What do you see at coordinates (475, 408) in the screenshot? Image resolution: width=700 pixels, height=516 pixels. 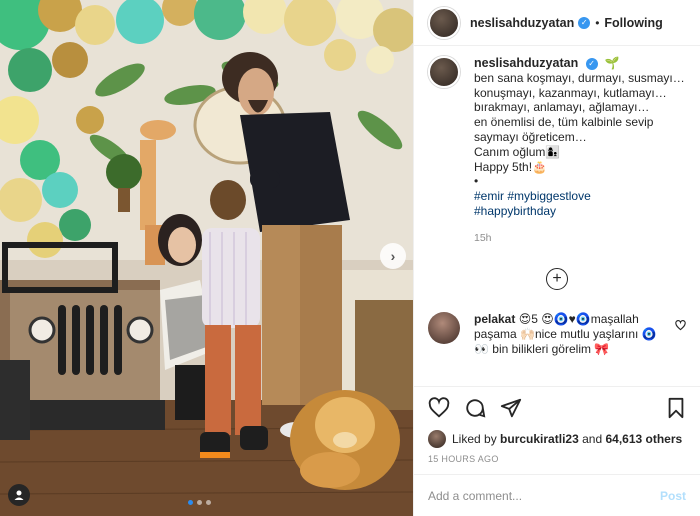 I see `comment-bubble-icon` at bounding box center [475, 408].